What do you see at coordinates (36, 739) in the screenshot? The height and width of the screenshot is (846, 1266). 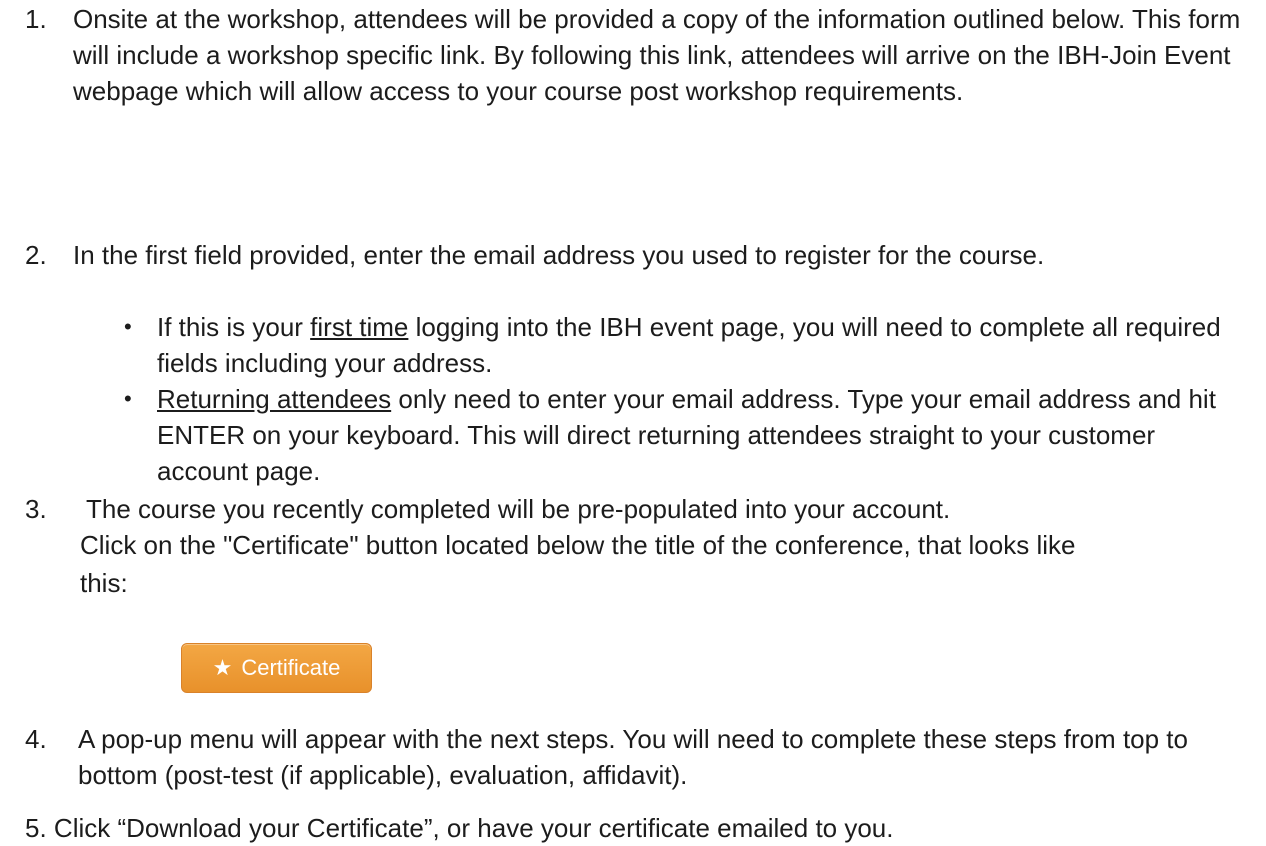 I see `step-4-number: 4.` at bounding box center [36, 739].